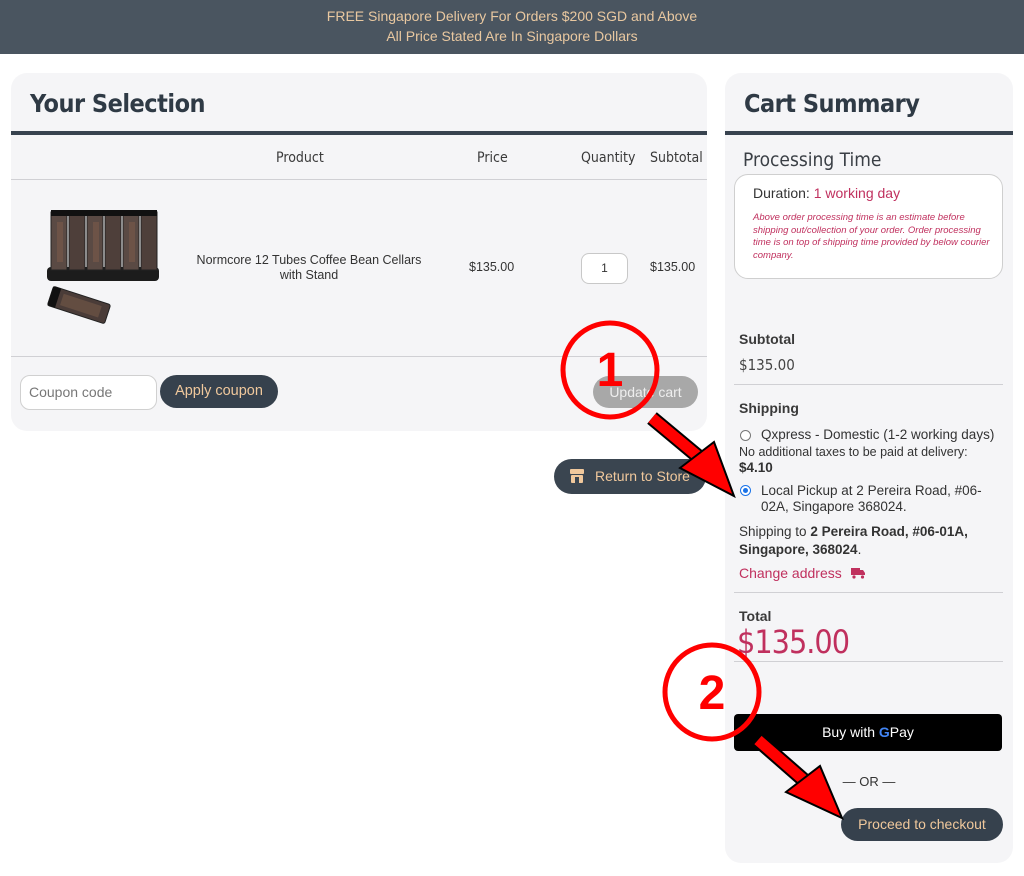 The image size is (1024, 876). What do you see at coordinates (868, 661) in the screenshot?
I see `total-divider` at bounding box center [868, 661].